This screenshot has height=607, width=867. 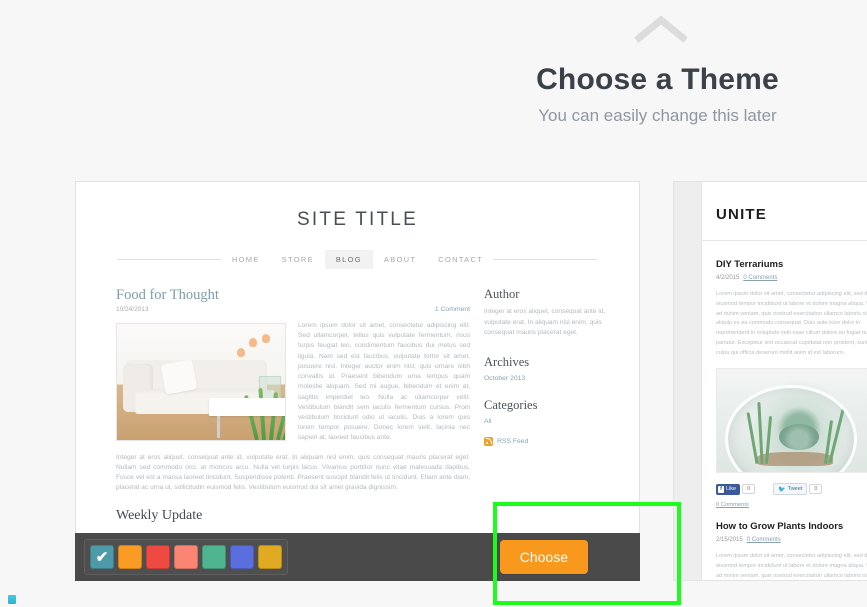 What do you see at coordinates (242, 557) in the screenshot?
I see `color-swatch-blue` at bounding box center [242, 557].